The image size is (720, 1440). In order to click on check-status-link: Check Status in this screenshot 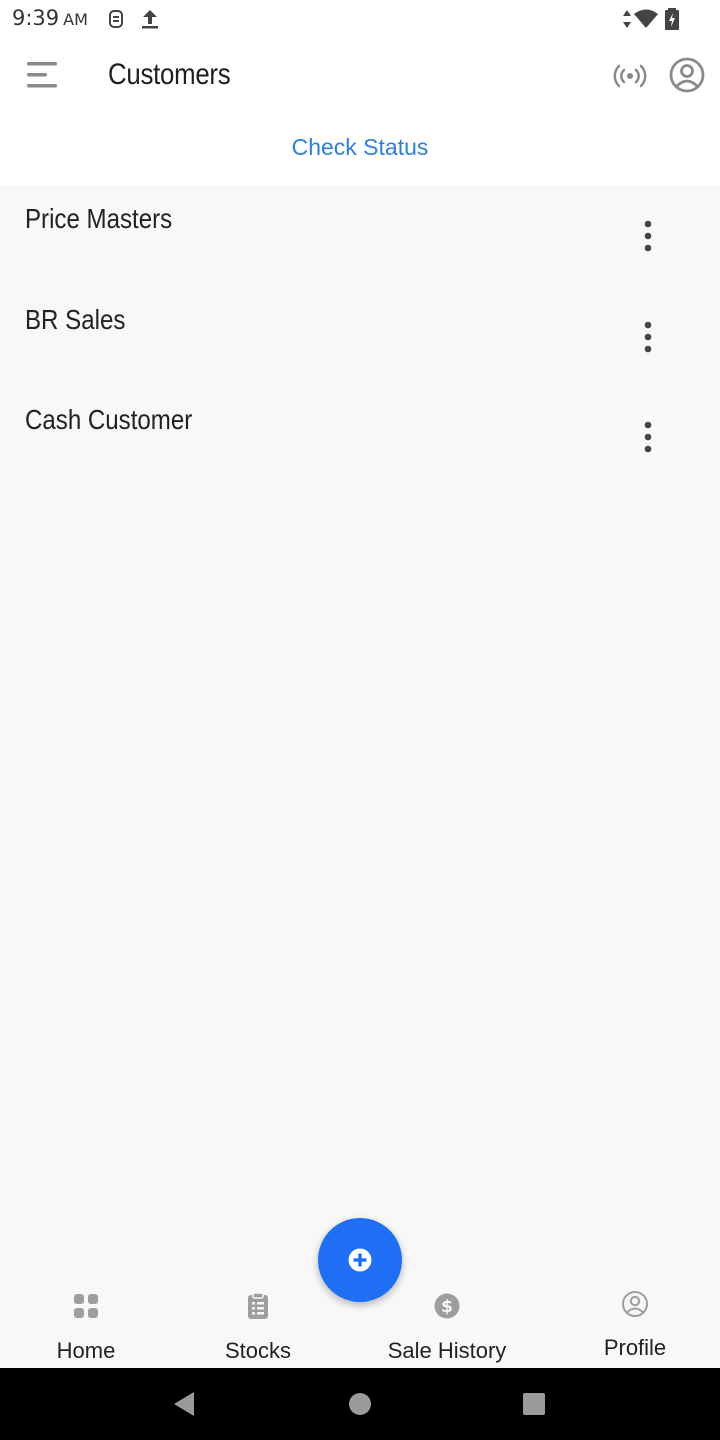, I will do `click(360, 147)`.